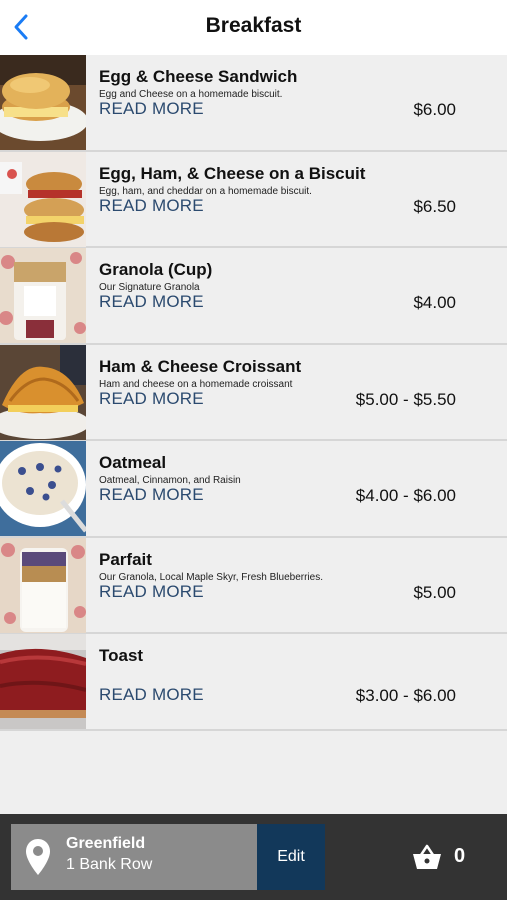 Image resolution: width=507 pixels, height=900 pixels. Describe the element at coordinates (460, 856) in the screenshot. I see `cart-count: 0` at that location.